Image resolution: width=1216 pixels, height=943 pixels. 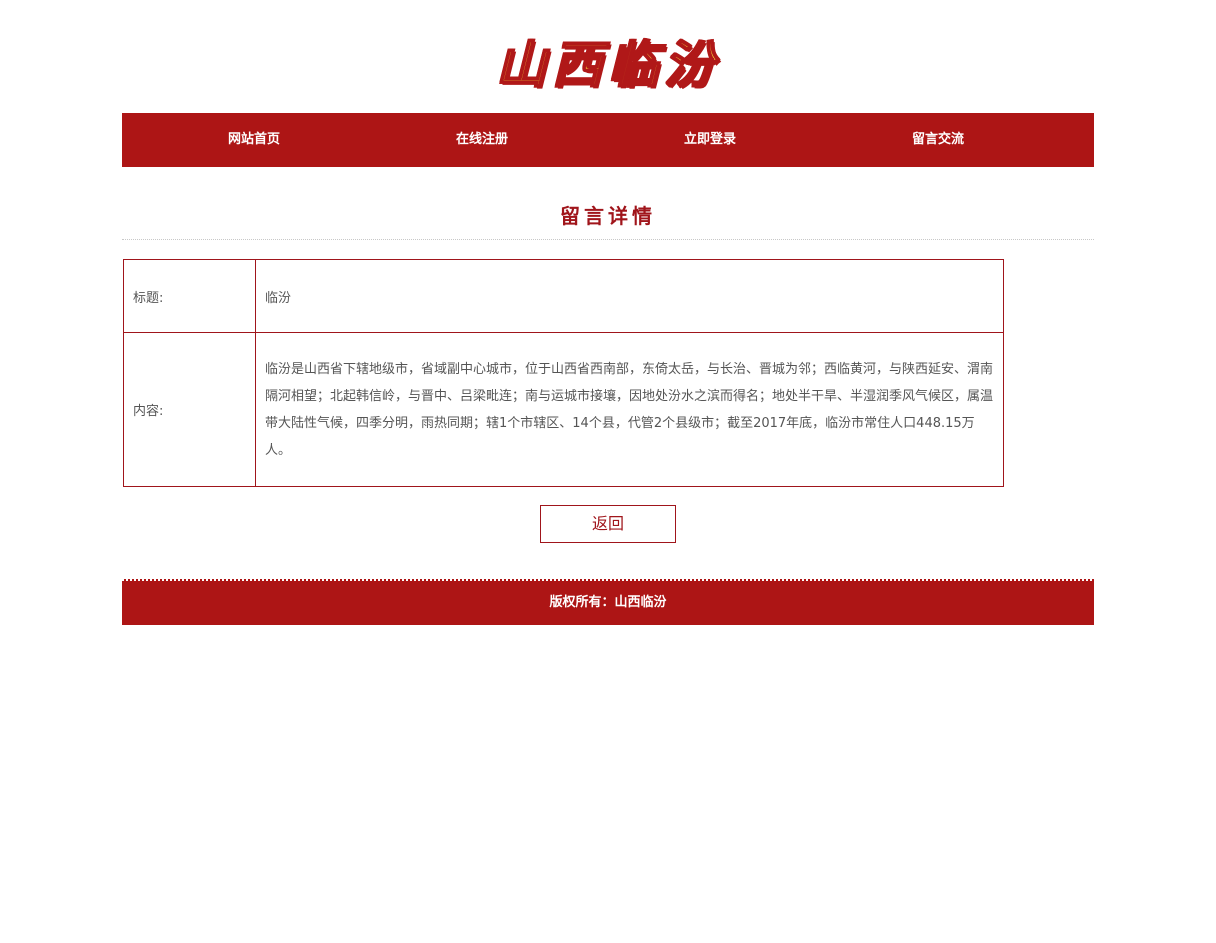 What do you see at coordinates (938, 140) in the screenshot?
I see `nav-item-messages: 留言交流` at bounding box center [938, 140].